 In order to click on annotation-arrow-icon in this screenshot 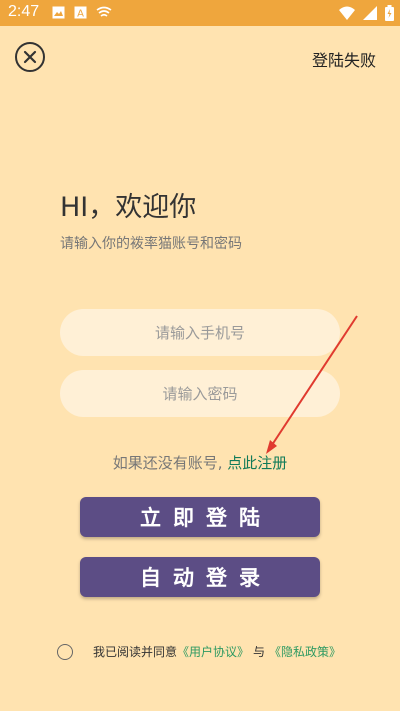, I will do `click(312, 384)`.